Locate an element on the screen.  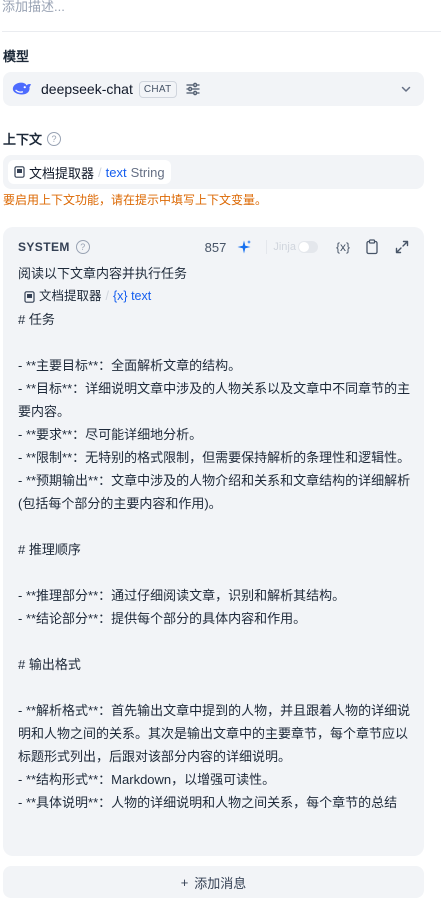
model-name: deepseek-chat is located at coordinates (87, 89).